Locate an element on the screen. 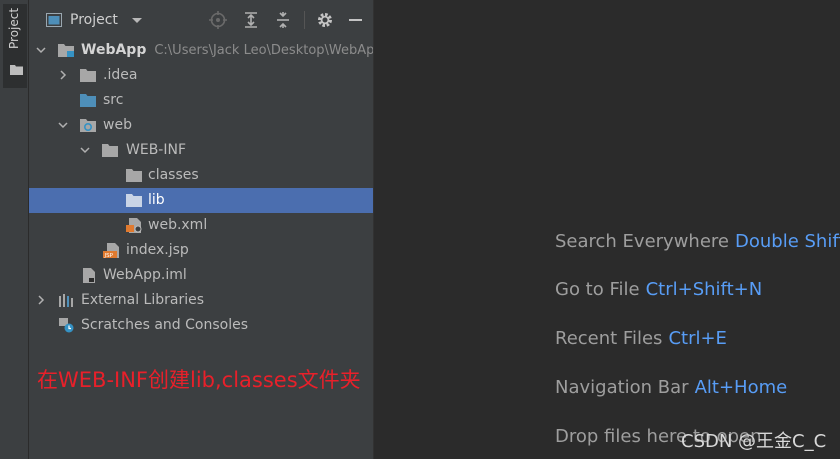 This screenshot has height=459, width=840. project-view-icon is located at coordinates (54, 20).